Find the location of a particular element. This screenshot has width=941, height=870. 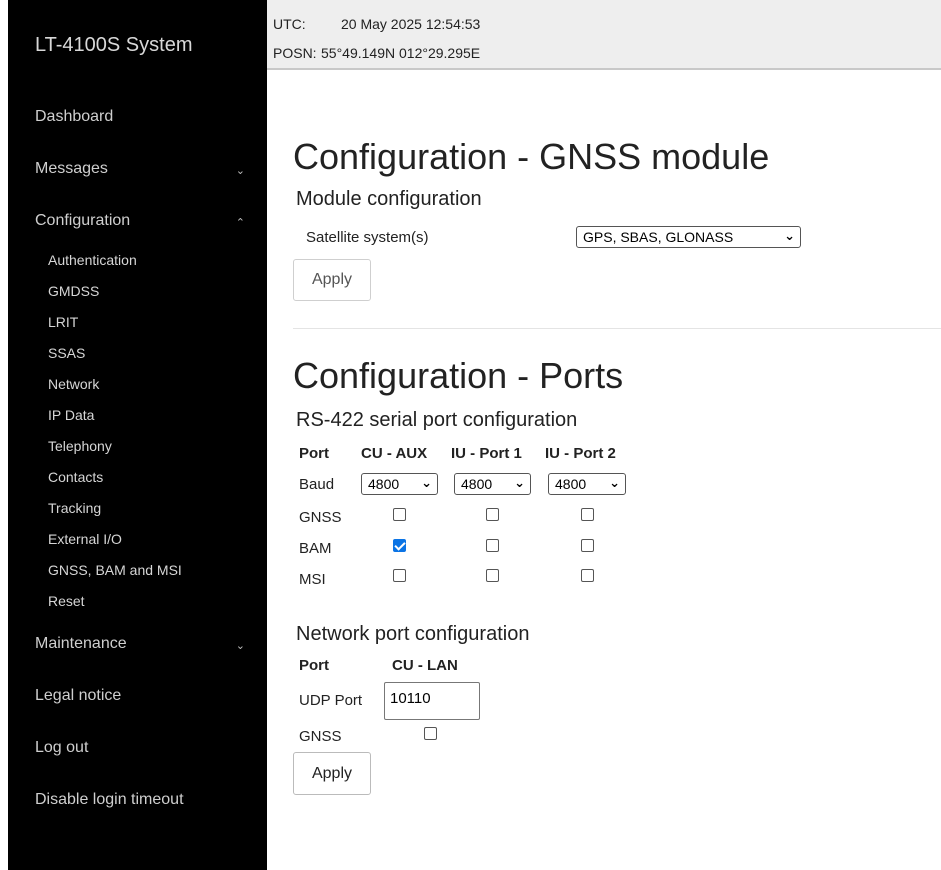

window-edge is located at coordinates (4, 435).